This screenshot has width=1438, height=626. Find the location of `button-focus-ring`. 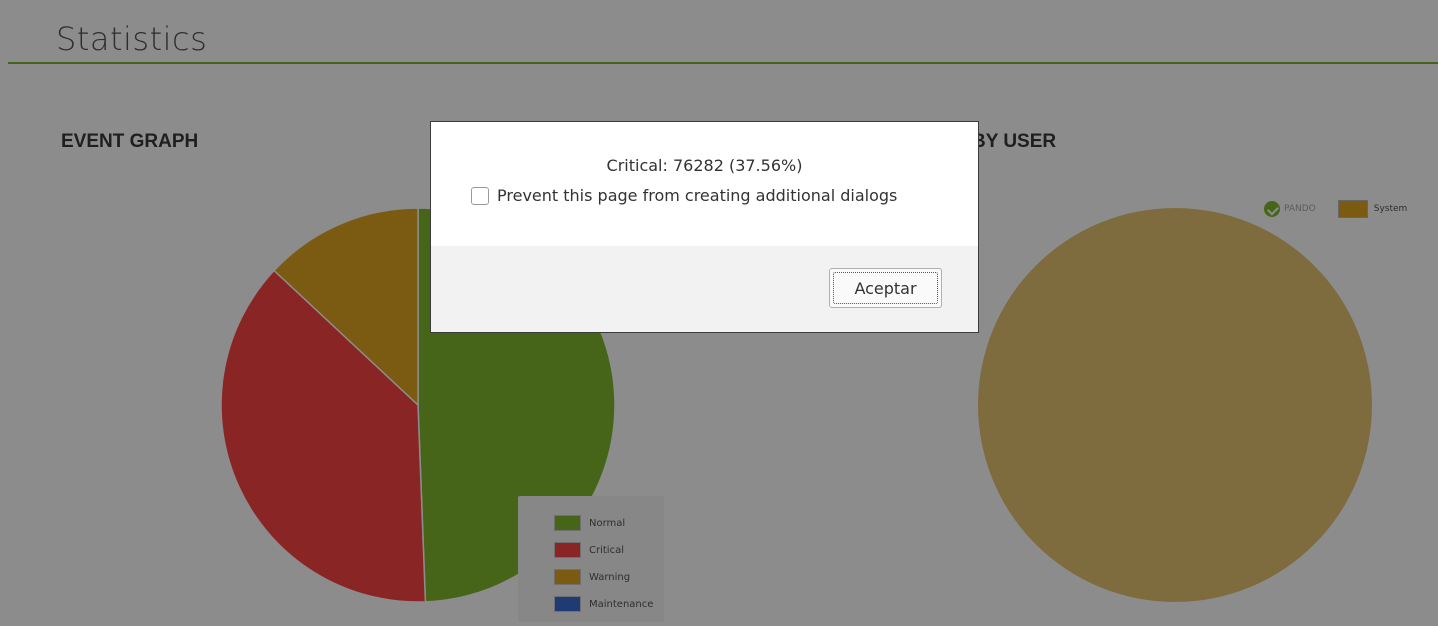

button-focus-ring is located at coordinates (885, 288).